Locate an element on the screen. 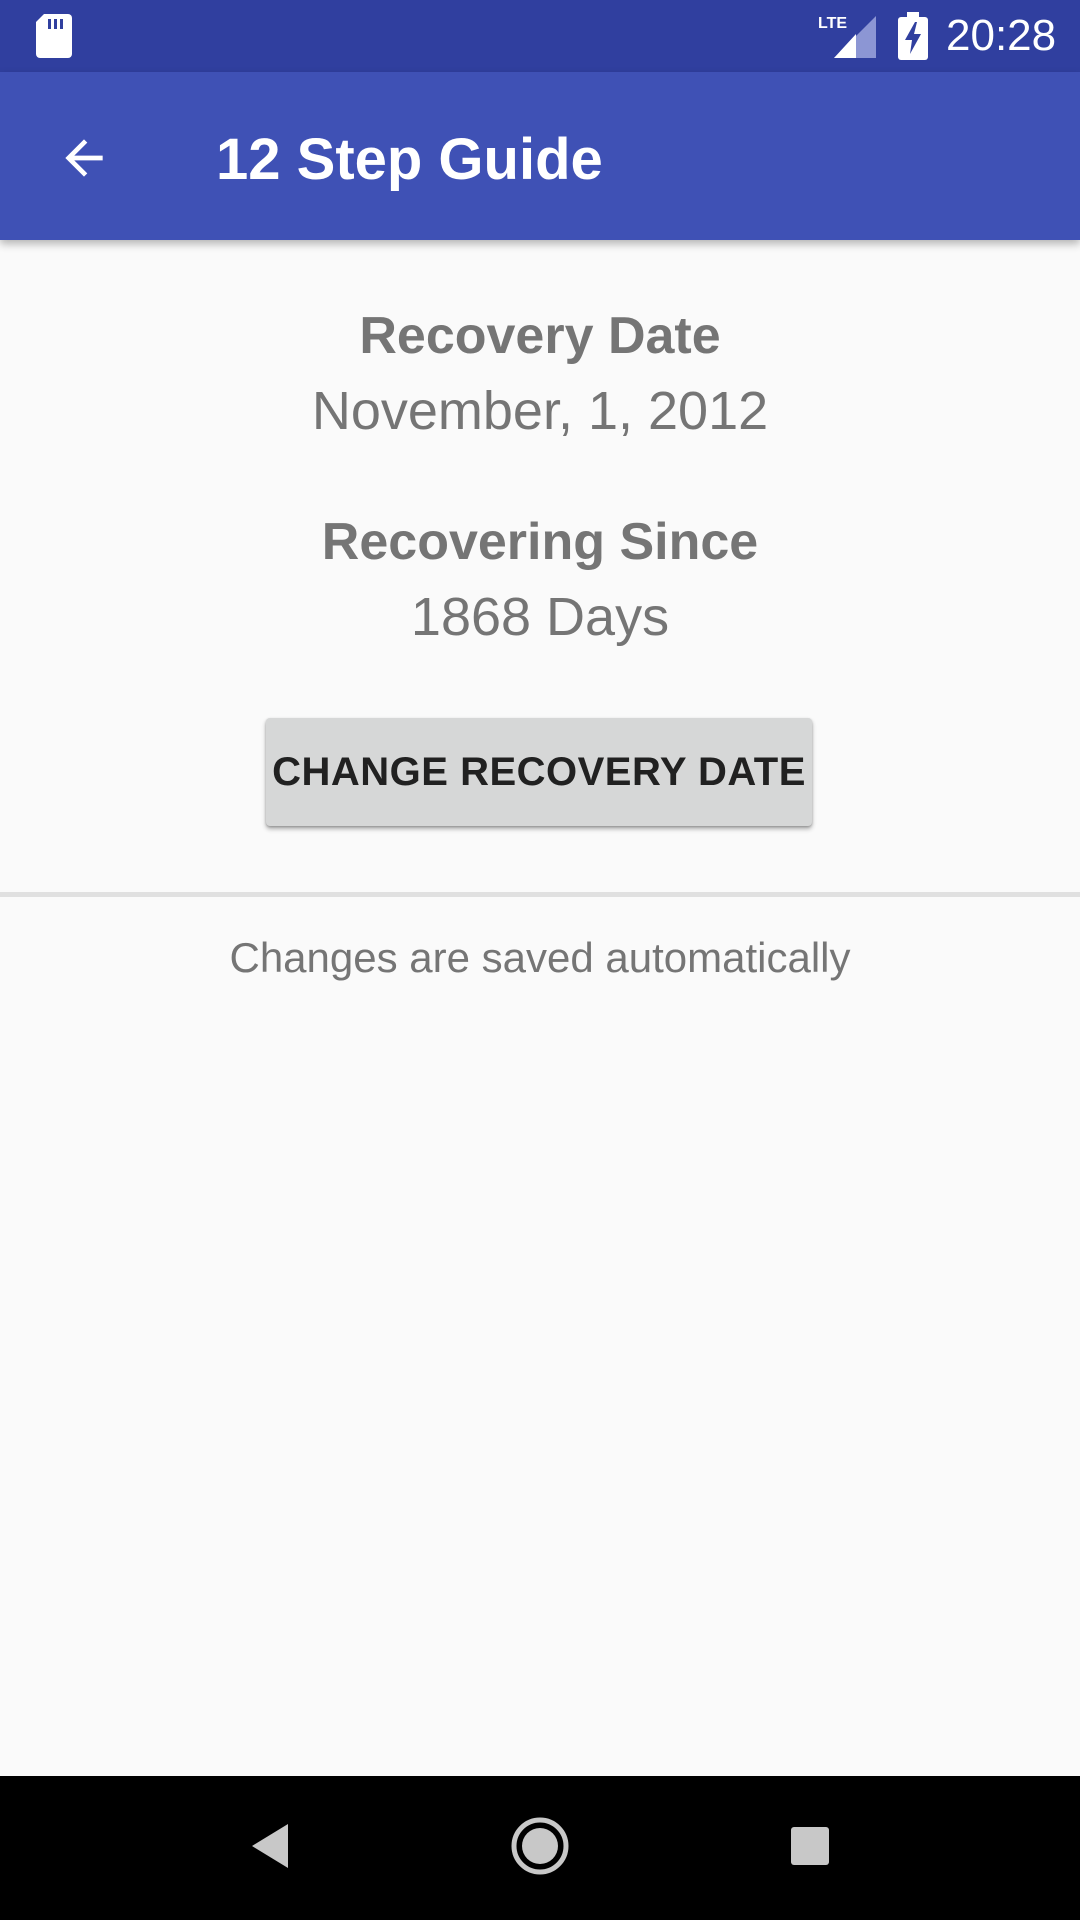 Image resolution: width=1080 pixels, height=1920 pixels. nav-home-icon is located at coordinates (540, 1848).